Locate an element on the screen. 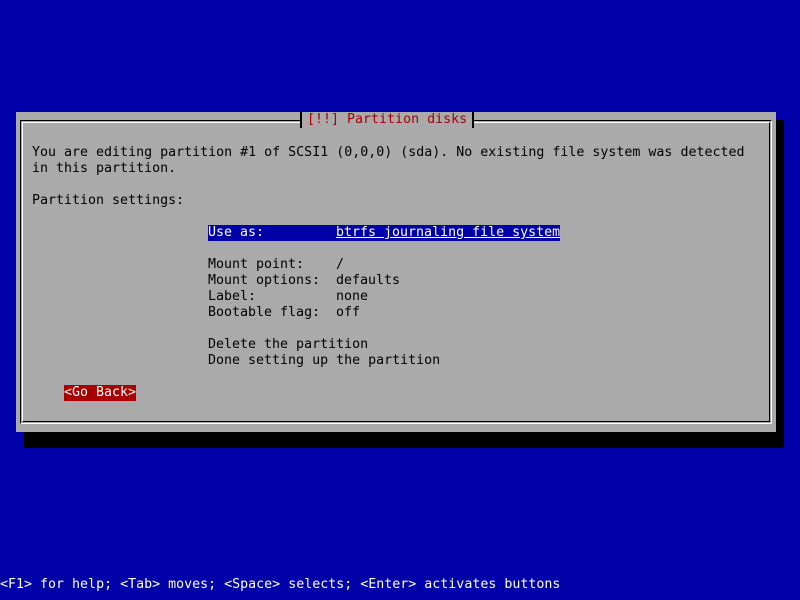 The width and height of the screenshot is (800, 600). setting-bootable-flag: Bootable flag: off is located at coordinates (284, 313).